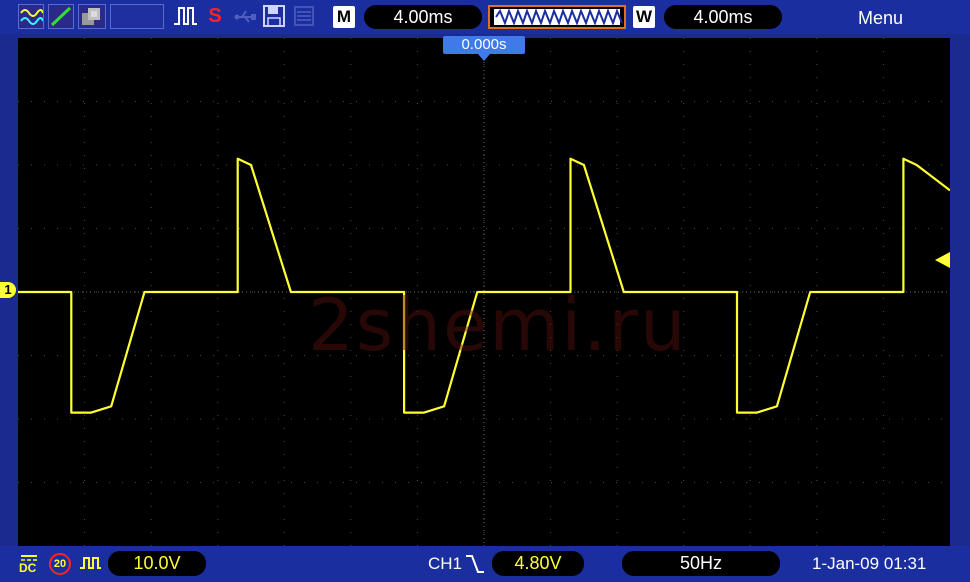  Describe the element at coordinates (942, 260) in the screenshot. I see `trigger-level-marker-icon` at that location.